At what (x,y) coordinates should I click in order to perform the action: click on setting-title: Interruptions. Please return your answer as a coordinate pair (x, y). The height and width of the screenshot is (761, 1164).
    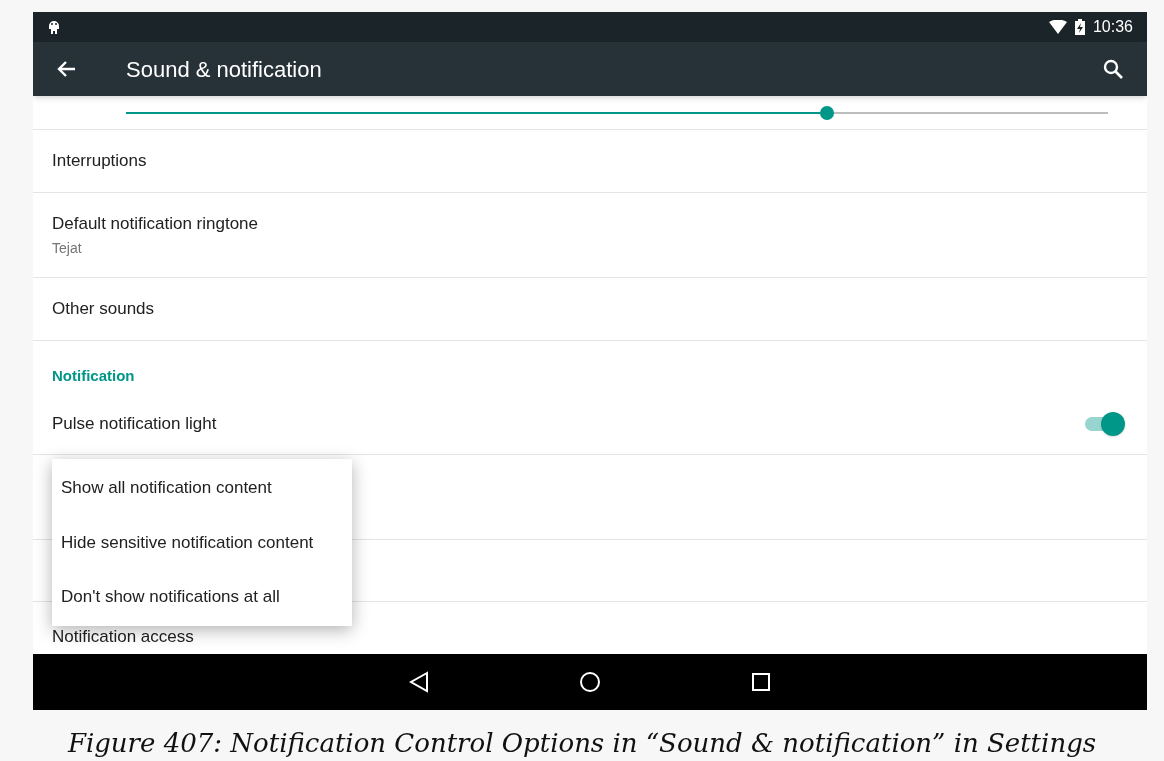
    Looking at the image, I should click on (590, 161).